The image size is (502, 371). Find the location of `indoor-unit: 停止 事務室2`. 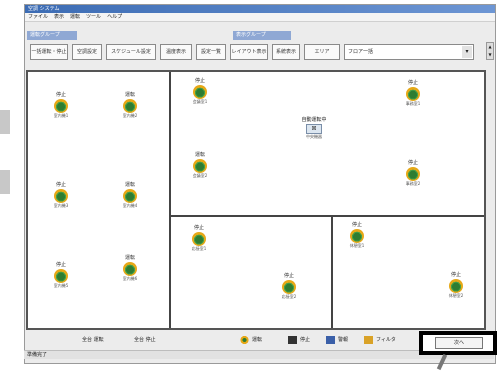

indoor-unit: 停止 事務室2 is located at coordinates (413, 173).